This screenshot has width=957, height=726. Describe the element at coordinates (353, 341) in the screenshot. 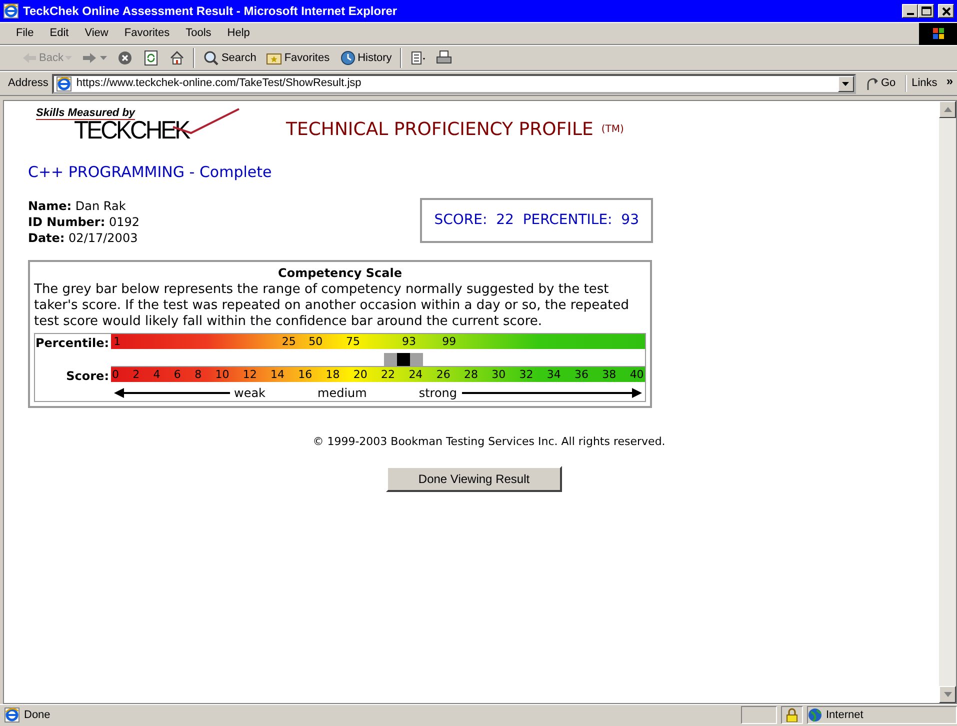

I see `percentile-value: 75` at that location.